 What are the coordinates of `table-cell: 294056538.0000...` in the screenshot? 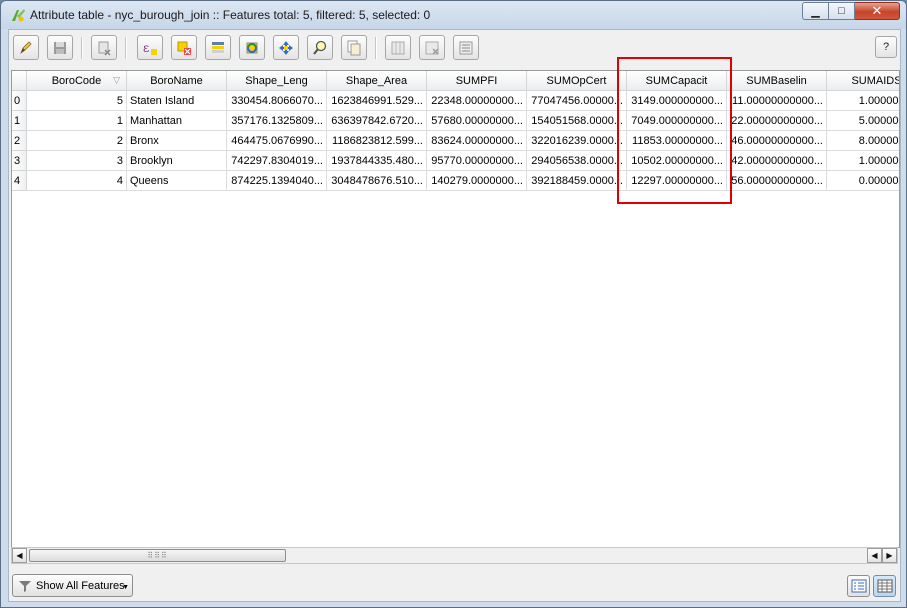 It's located at (577, 161).